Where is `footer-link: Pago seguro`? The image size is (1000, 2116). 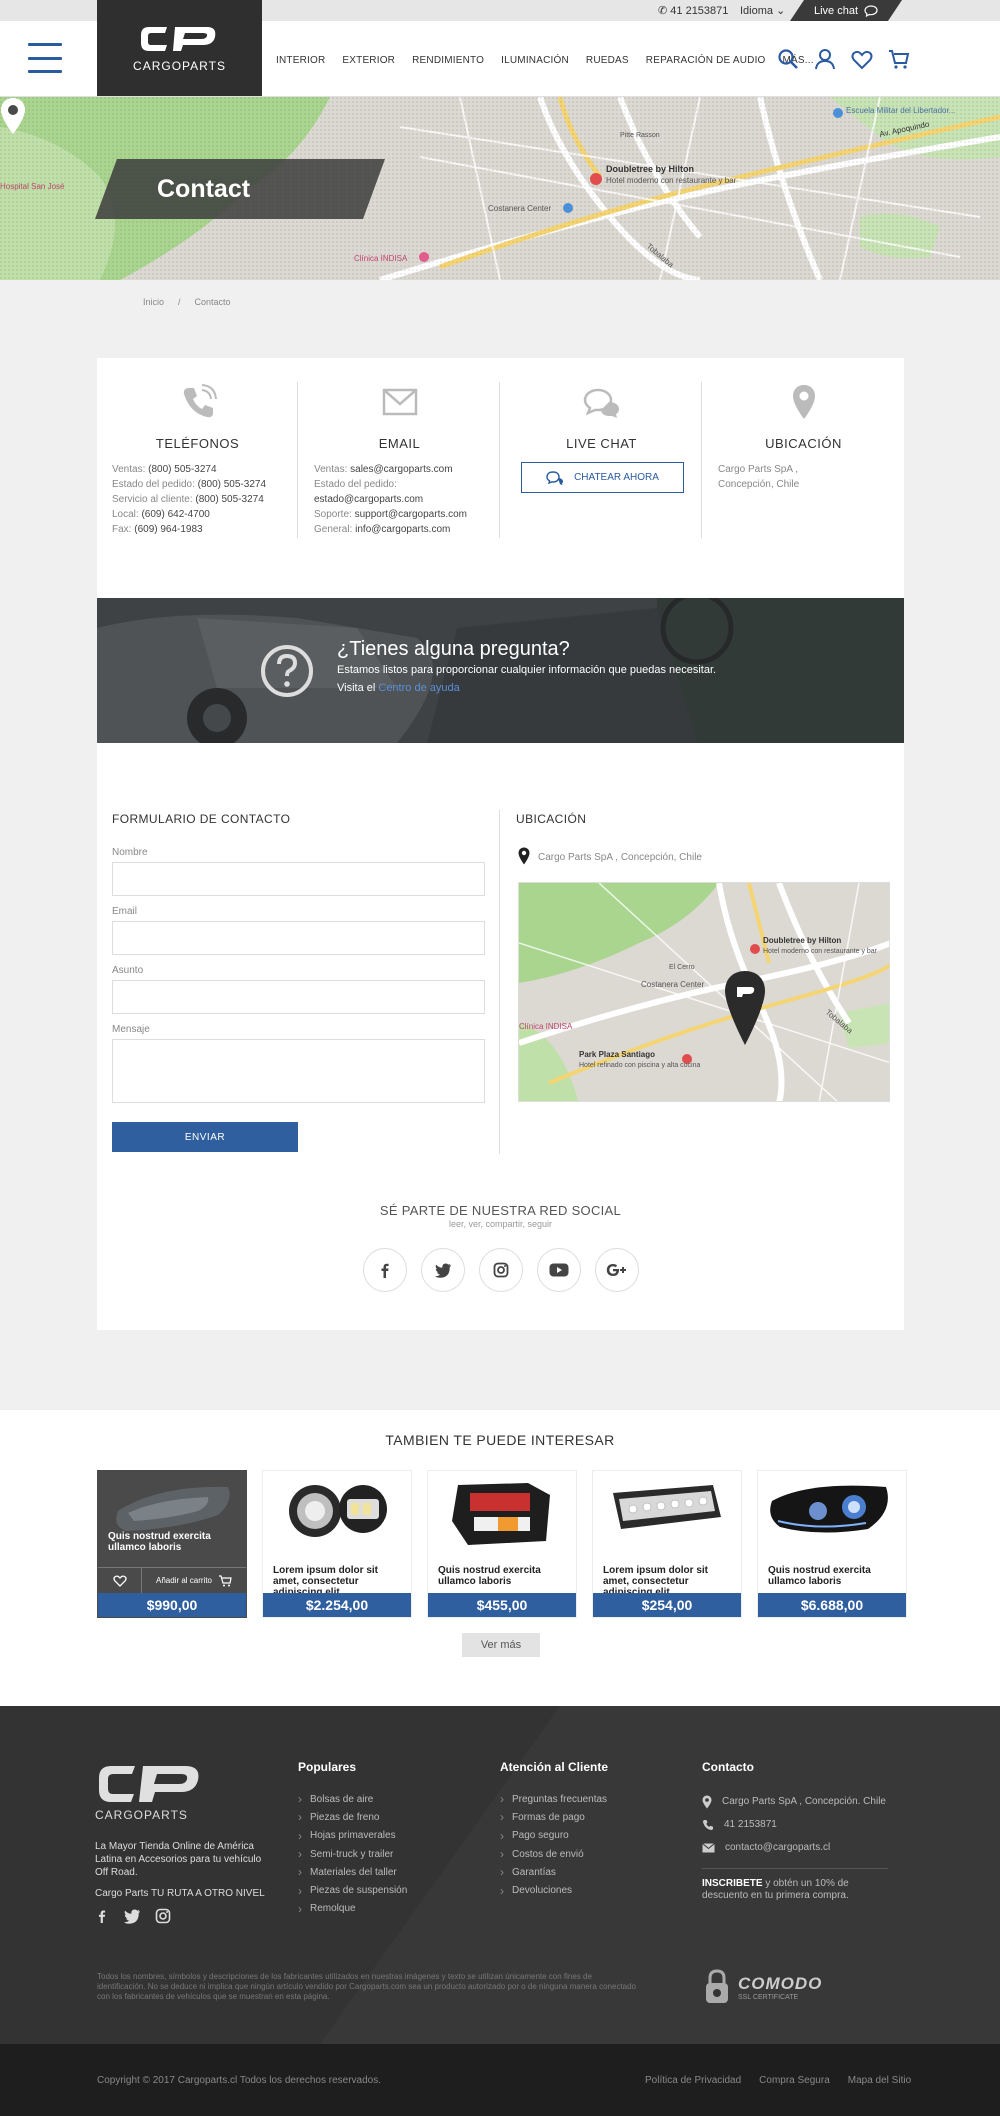 footer-link: Pago seguro is located at coordinates (553, 1836).